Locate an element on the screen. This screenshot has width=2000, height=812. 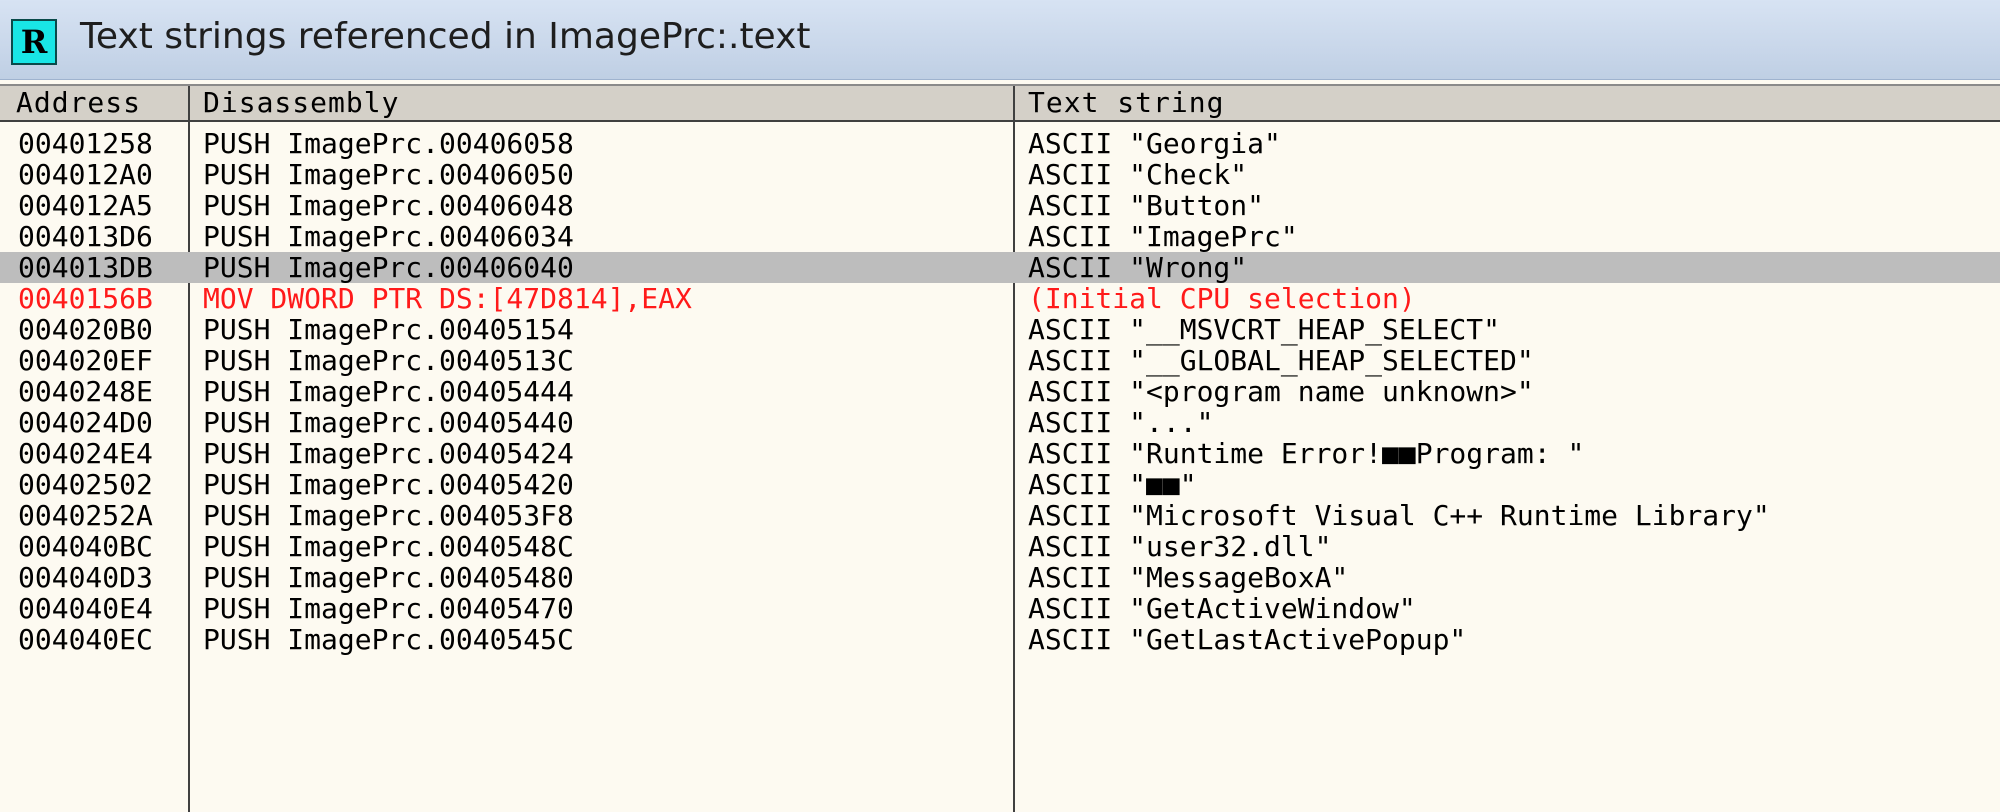
column-header-disassembly: Disassembly is located at coordinates (301, 103).